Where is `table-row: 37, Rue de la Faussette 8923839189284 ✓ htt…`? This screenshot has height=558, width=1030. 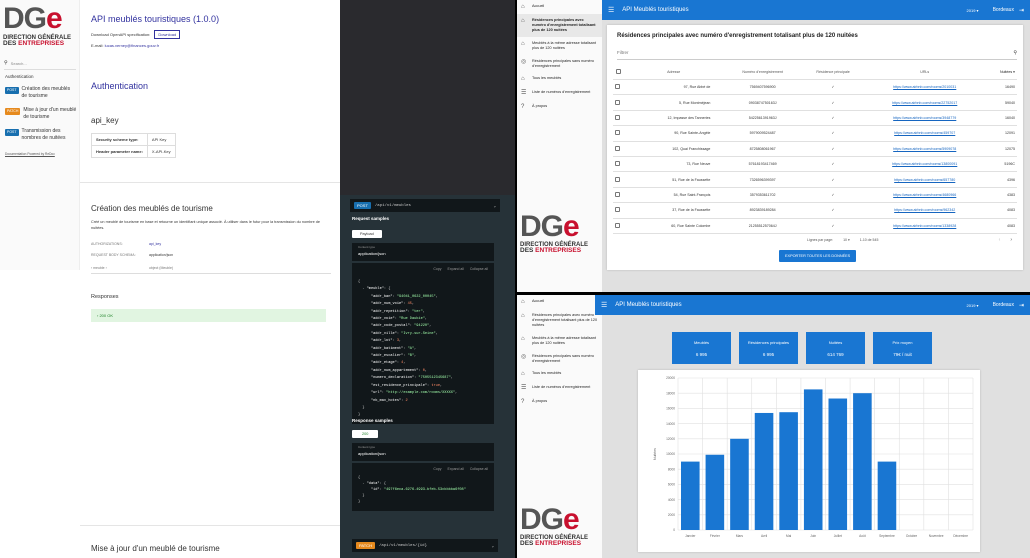
table-row: 37, Rue de la Faussette 8923839189284 ✓ htt… is located at coordinates (815, 210).